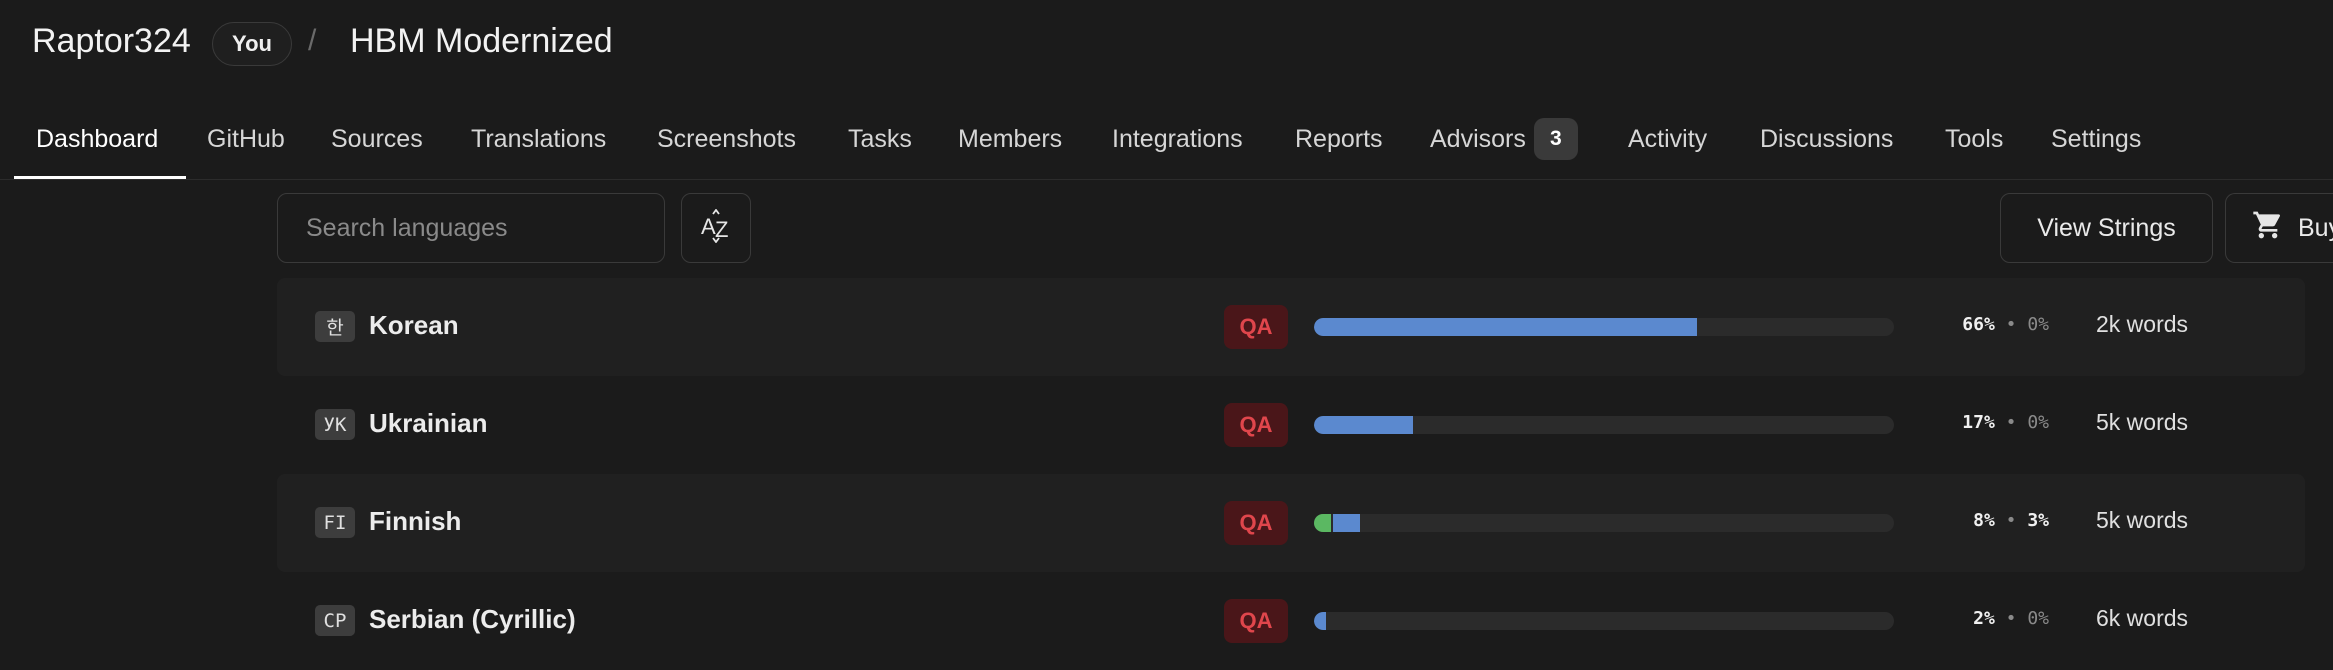 The height and width of the screenshot is (670, 2333). I want to click on svg-text: Z, so click(721, 229).